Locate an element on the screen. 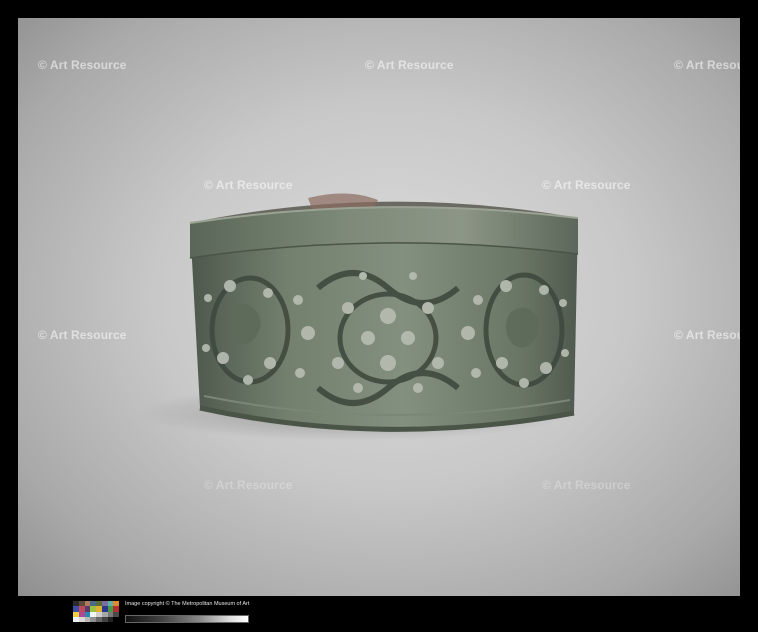  color-swatch is located at coordinates (116, 619).